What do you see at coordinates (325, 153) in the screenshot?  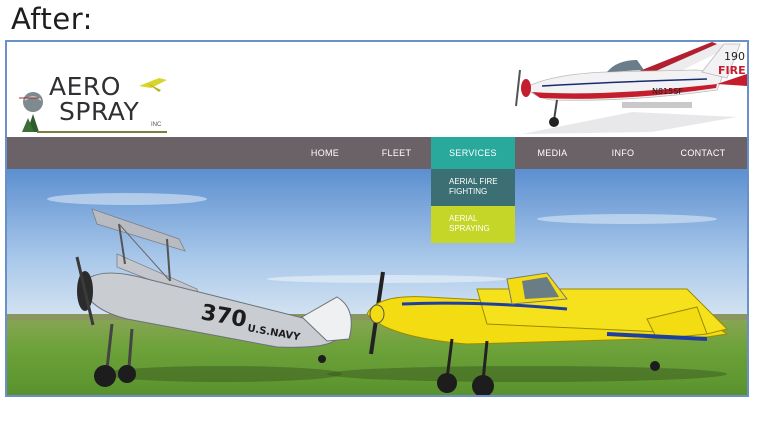 I see `nav-home: HOME` at bounding box center [325, 153].